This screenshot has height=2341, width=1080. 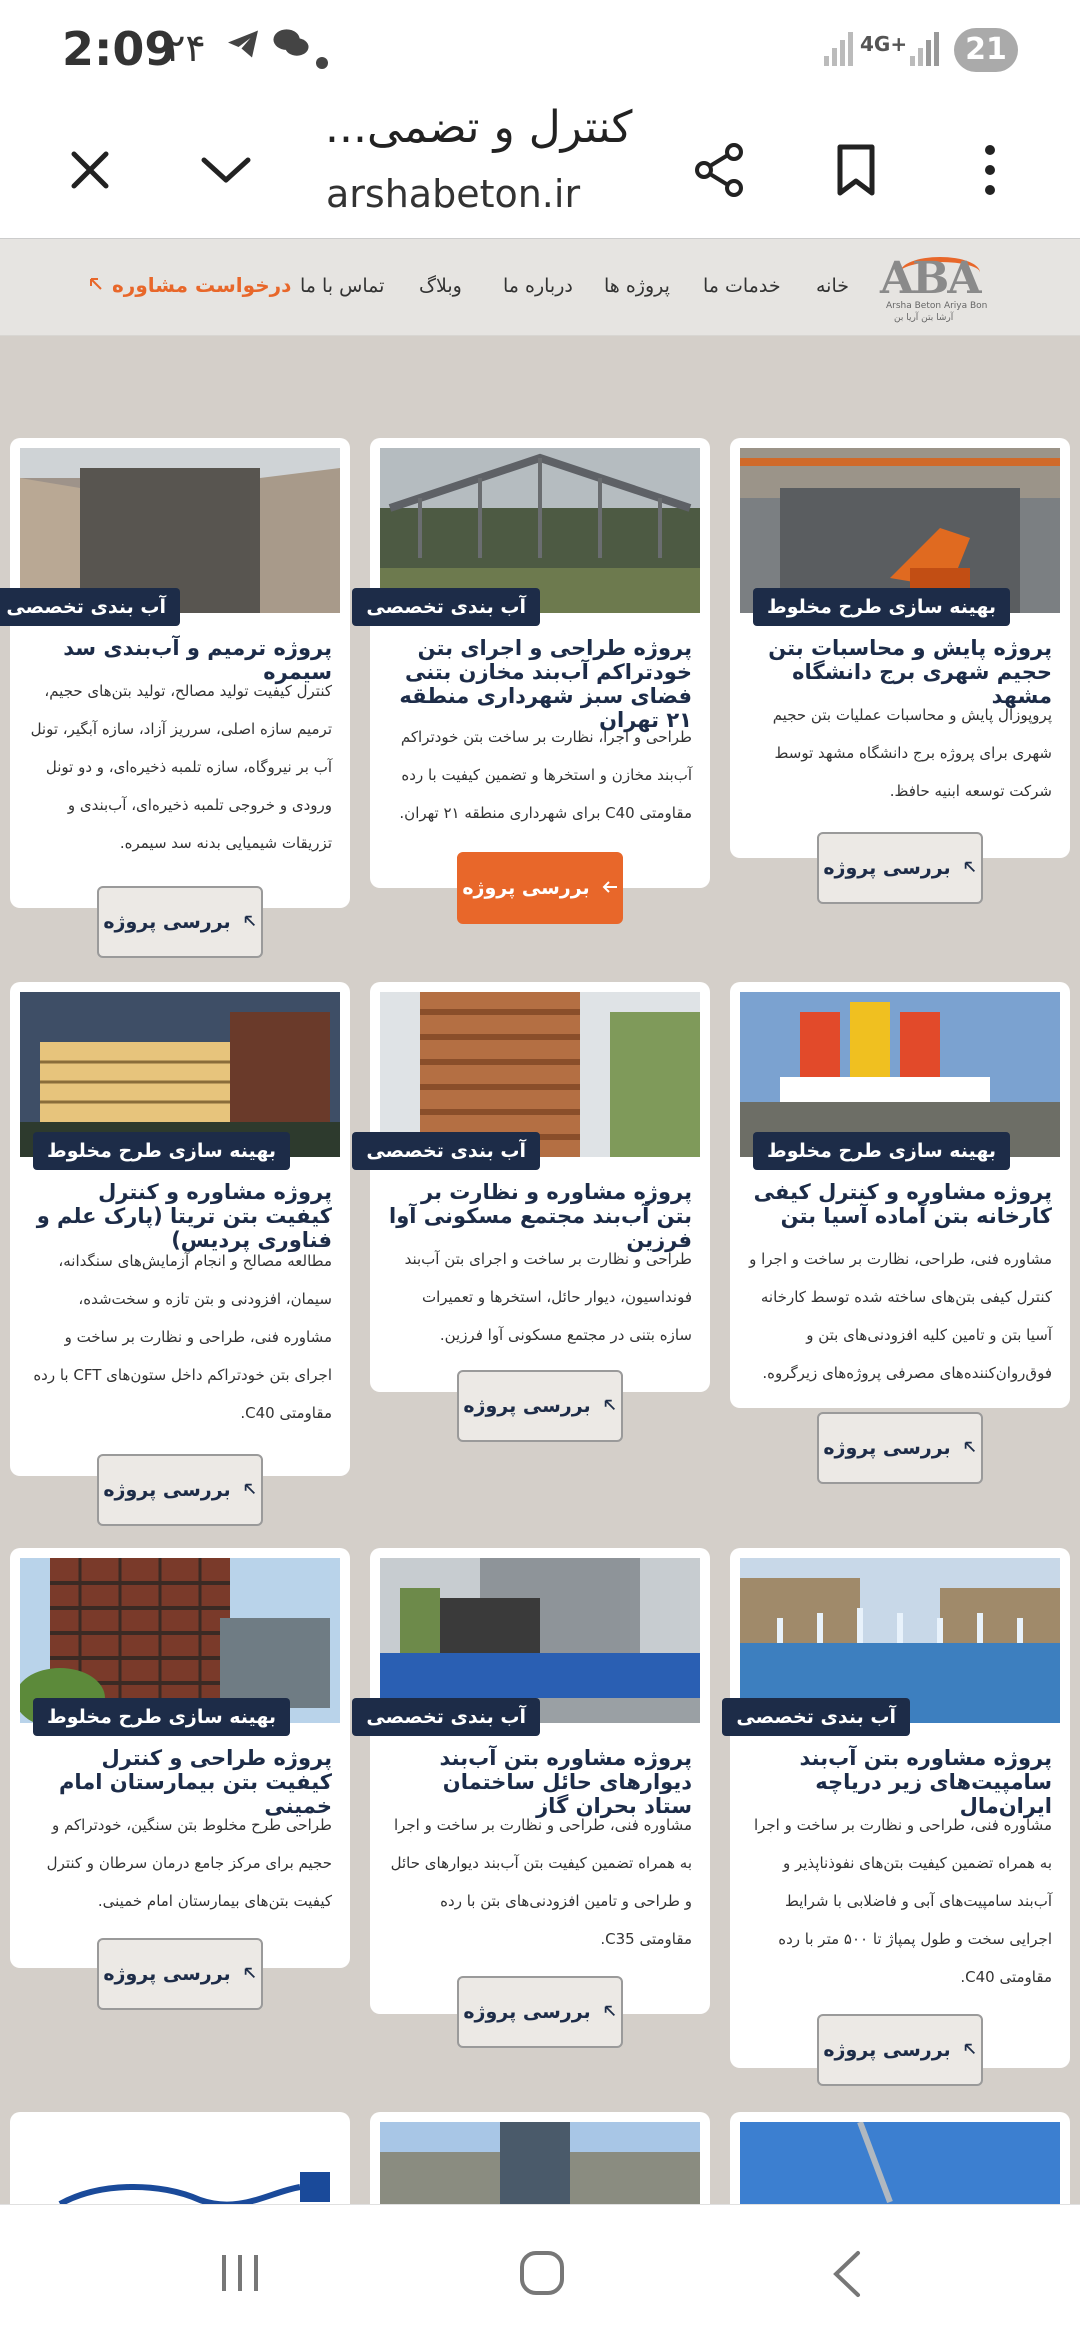 What do you see at coordinates (453, 194) in the screenshot?
I see `page-url: arshabeton.ir` at bounding box center [453, 194].